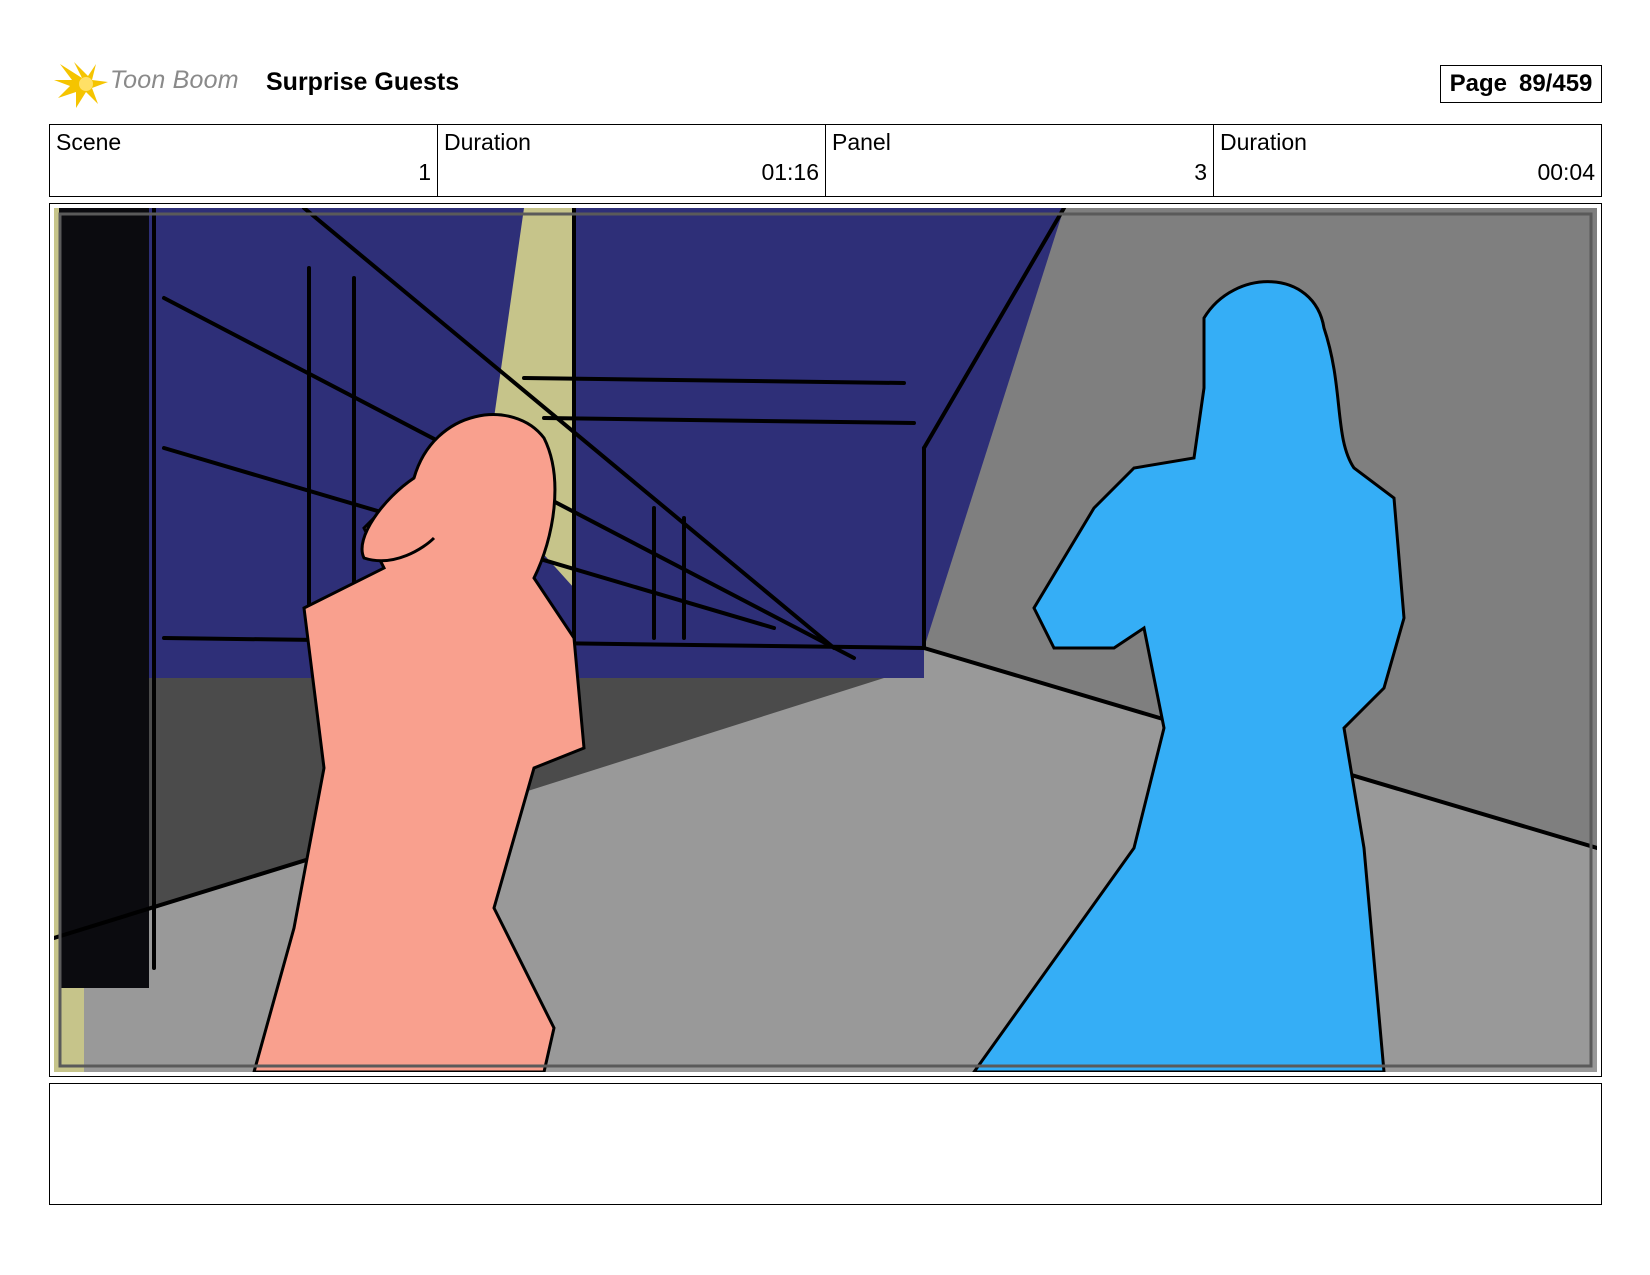 The image size is (1650, 1275). I want to click on page-indicator: Page 89/459, so click(1521, 84).